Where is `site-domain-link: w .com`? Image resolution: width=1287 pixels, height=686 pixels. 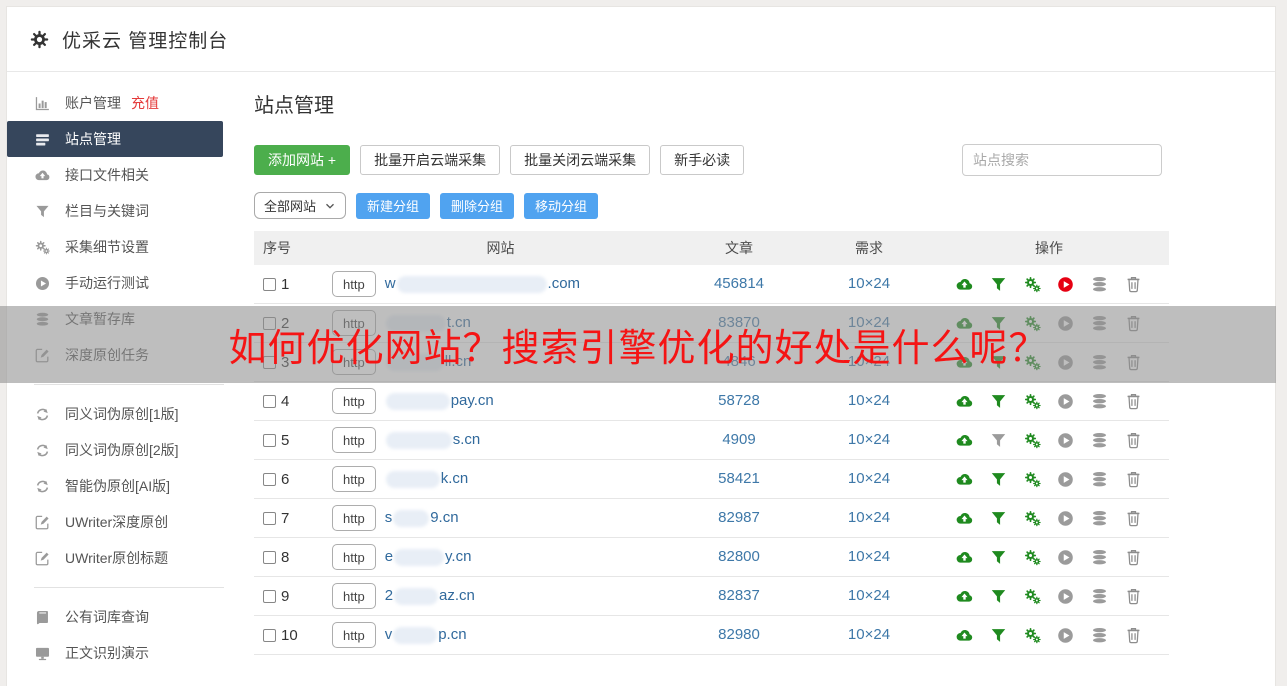 site-domain-link: w .com is located at coordinates (482, 284).